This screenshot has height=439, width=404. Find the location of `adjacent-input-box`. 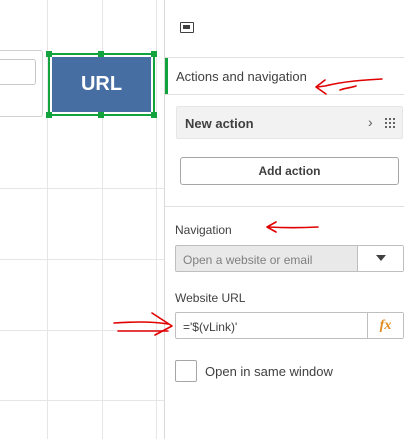

adjacent-input-box is located at coordinates (18, 72).